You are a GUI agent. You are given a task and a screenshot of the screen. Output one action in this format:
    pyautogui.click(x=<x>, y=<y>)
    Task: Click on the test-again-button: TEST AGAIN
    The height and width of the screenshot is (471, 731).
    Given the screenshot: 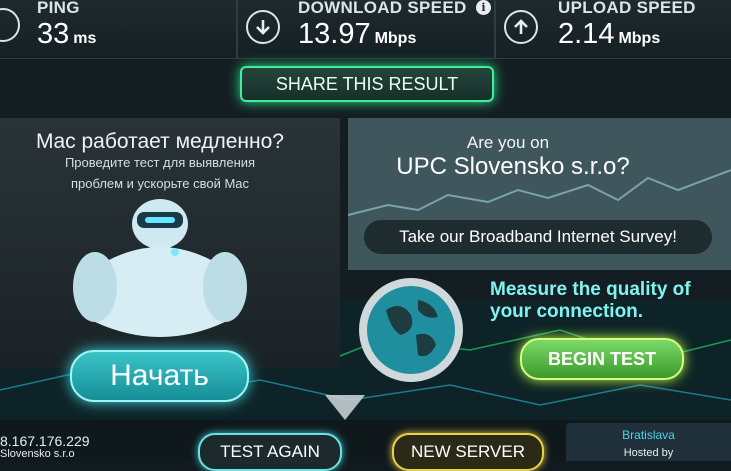 What is the action you would take?
    pyautogui.click(x=270, y=452)
    